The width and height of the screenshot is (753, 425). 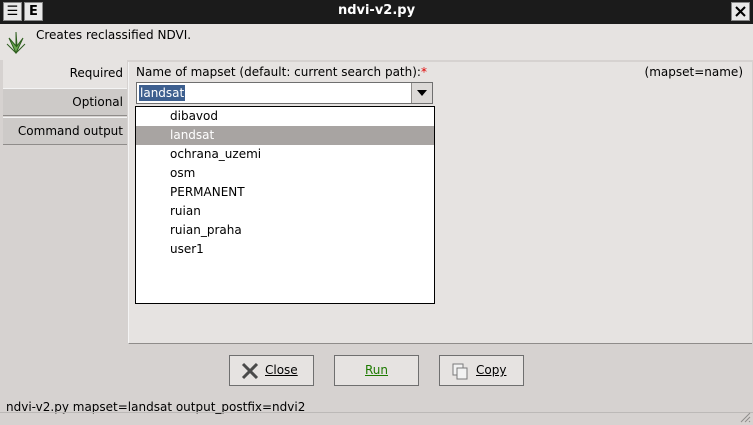 I want to click on module-description: Creates reclassified NDVI., so click(x=376, y=42).